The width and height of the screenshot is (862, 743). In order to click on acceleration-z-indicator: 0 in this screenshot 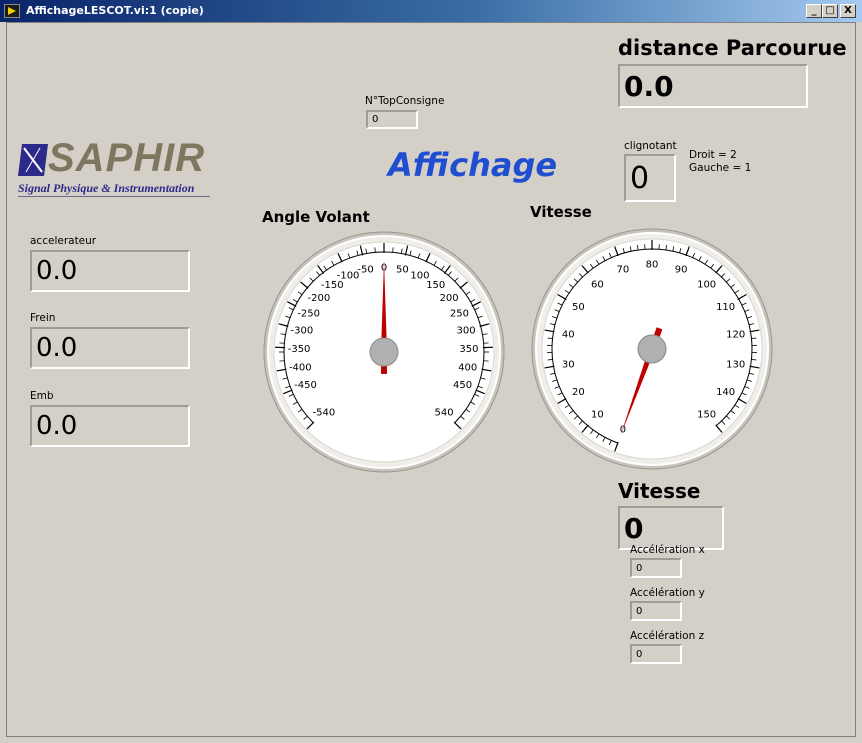, I will do `click(656, 654)`.